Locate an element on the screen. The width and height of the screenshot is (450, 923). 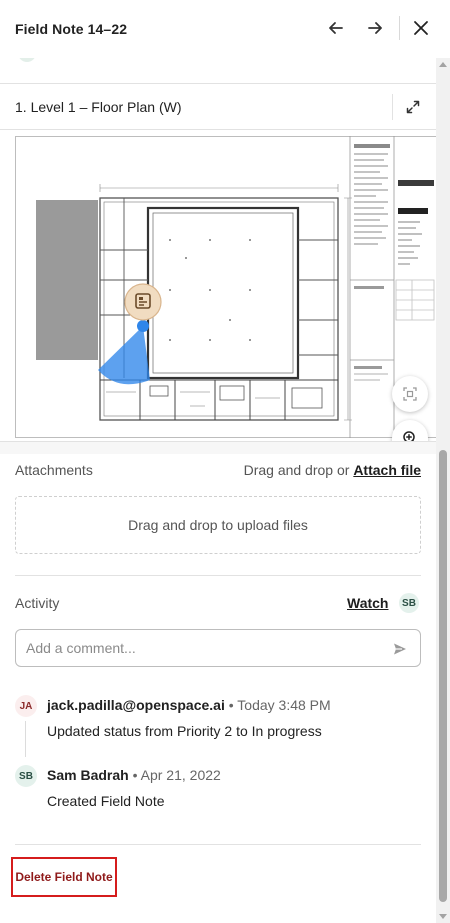
scrollbar-thumb is located at coordinates (443, 676).